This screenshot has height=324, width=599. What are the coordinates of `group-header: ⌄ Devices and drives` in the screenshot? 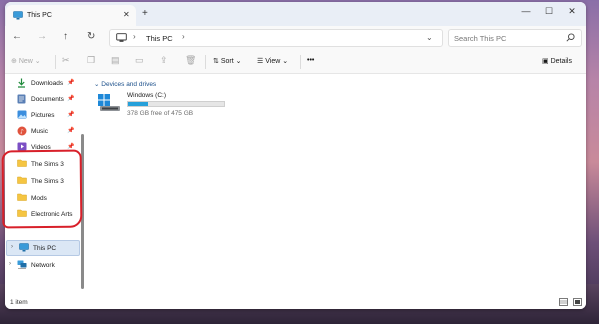 It's located at (125, 84).